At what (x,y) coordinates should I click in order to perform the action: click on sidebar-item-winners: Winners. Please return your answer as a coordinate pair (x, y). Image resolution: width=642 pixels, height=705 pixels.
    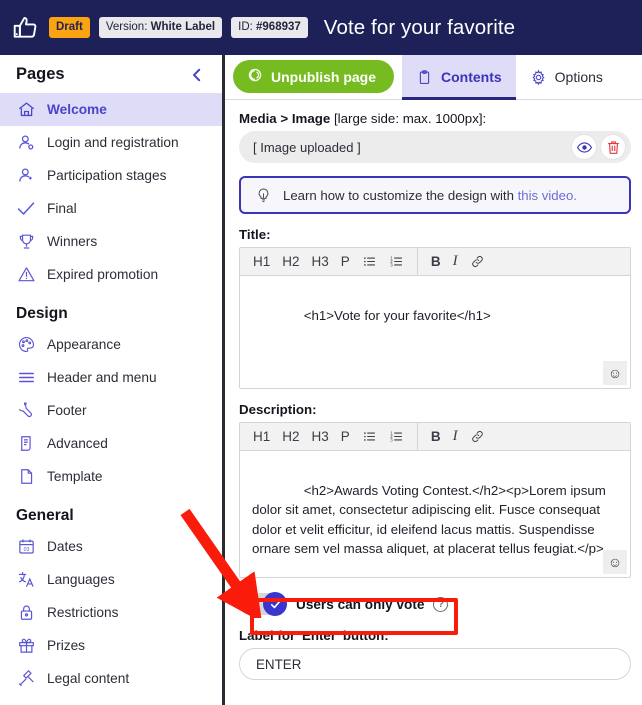
    Looking at the image, I should click on (111, 241).